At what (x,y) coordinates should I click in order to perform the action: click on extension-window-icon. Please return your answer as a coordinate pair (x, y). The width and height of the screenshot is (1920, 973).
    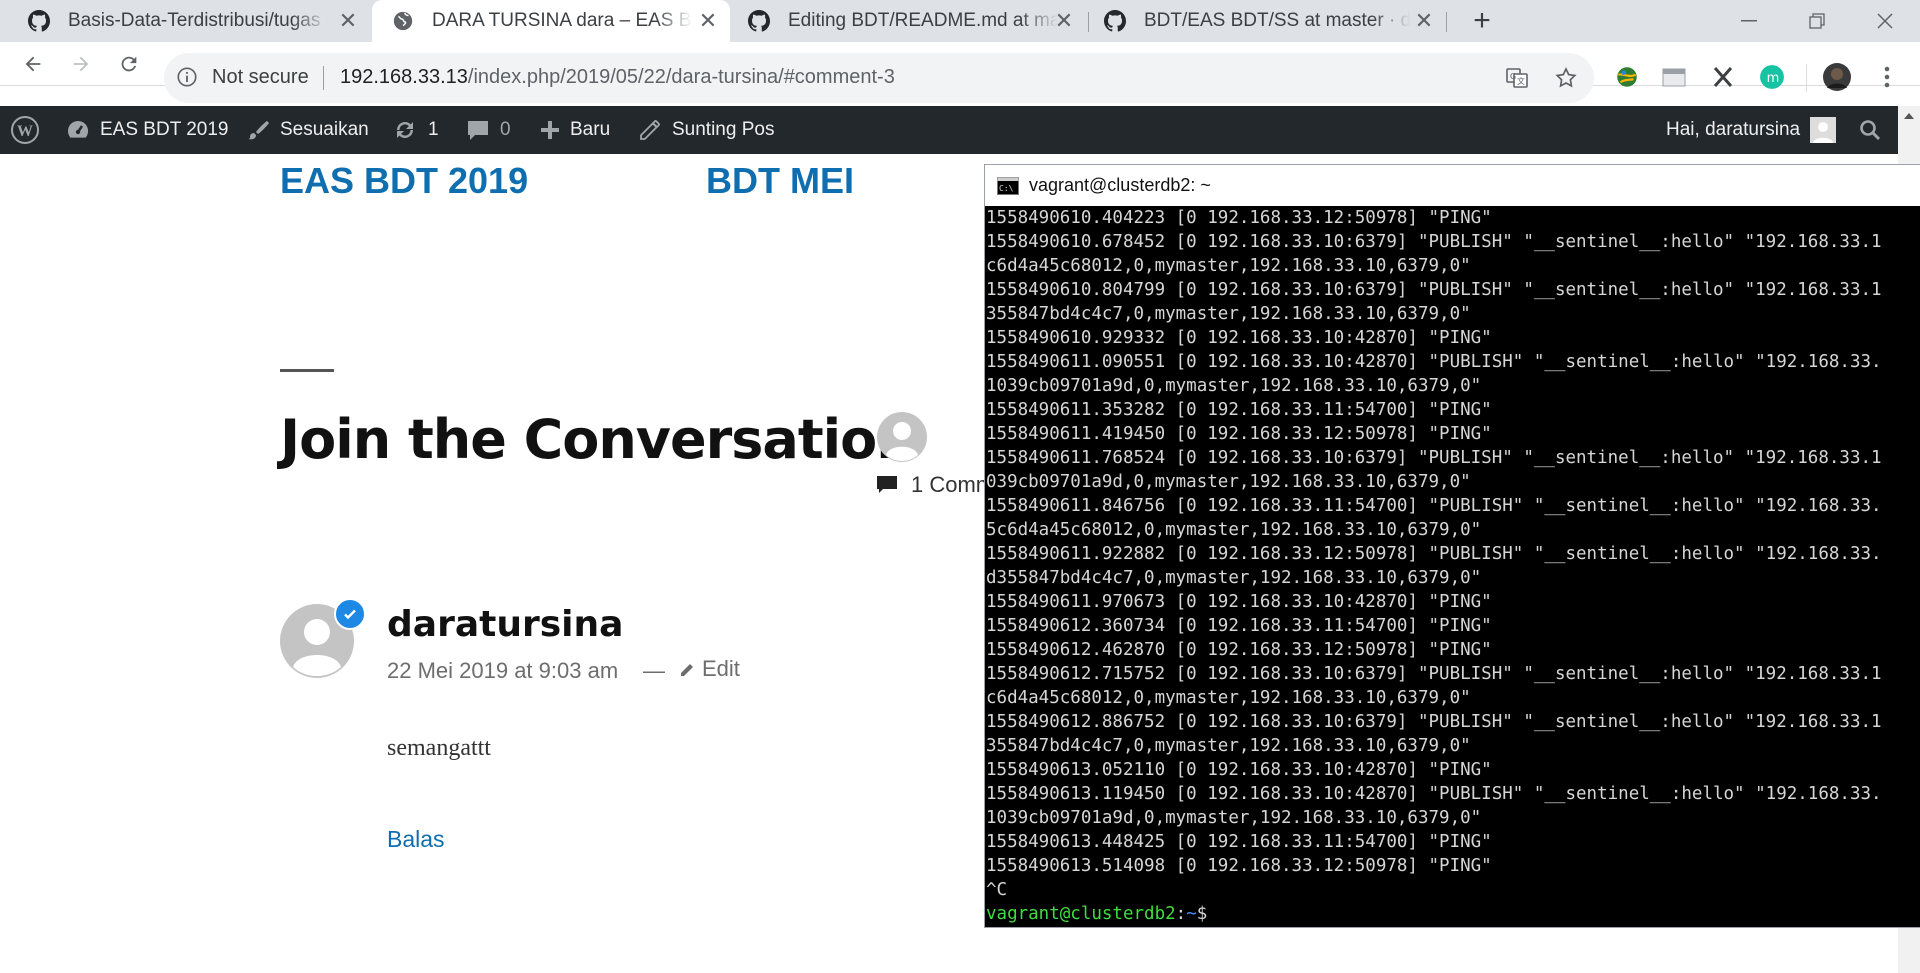
    Looking at the image, I should click on (1675, 77).